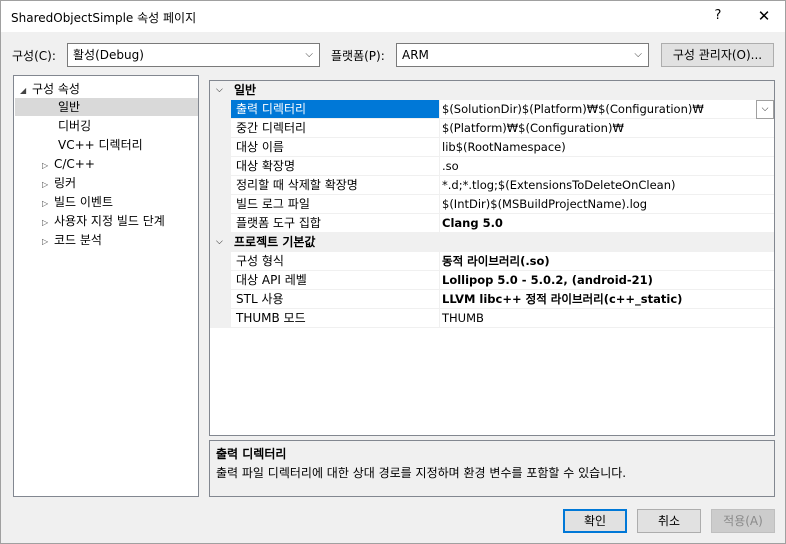 The width and height of the screenshot is (786, 544). What do you see at coordinates (251, 454) in the screenshot?
I see `description-title: 출력 디렉터리` at bounding box center [251, 454].